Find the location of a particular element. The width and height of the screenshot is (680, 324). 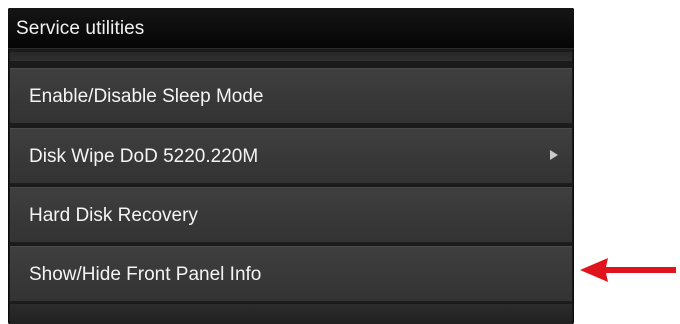

bottom-divider is located at coordinates (291, 314).